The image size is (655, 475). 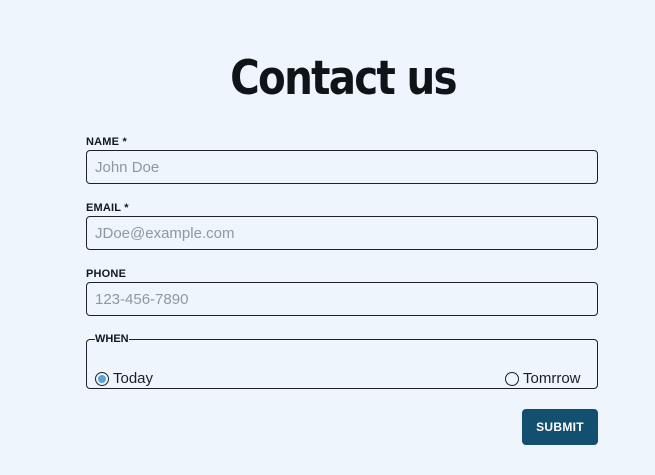 I want to click on radio-tomorrow-indicator, so click(x=512, y=379).